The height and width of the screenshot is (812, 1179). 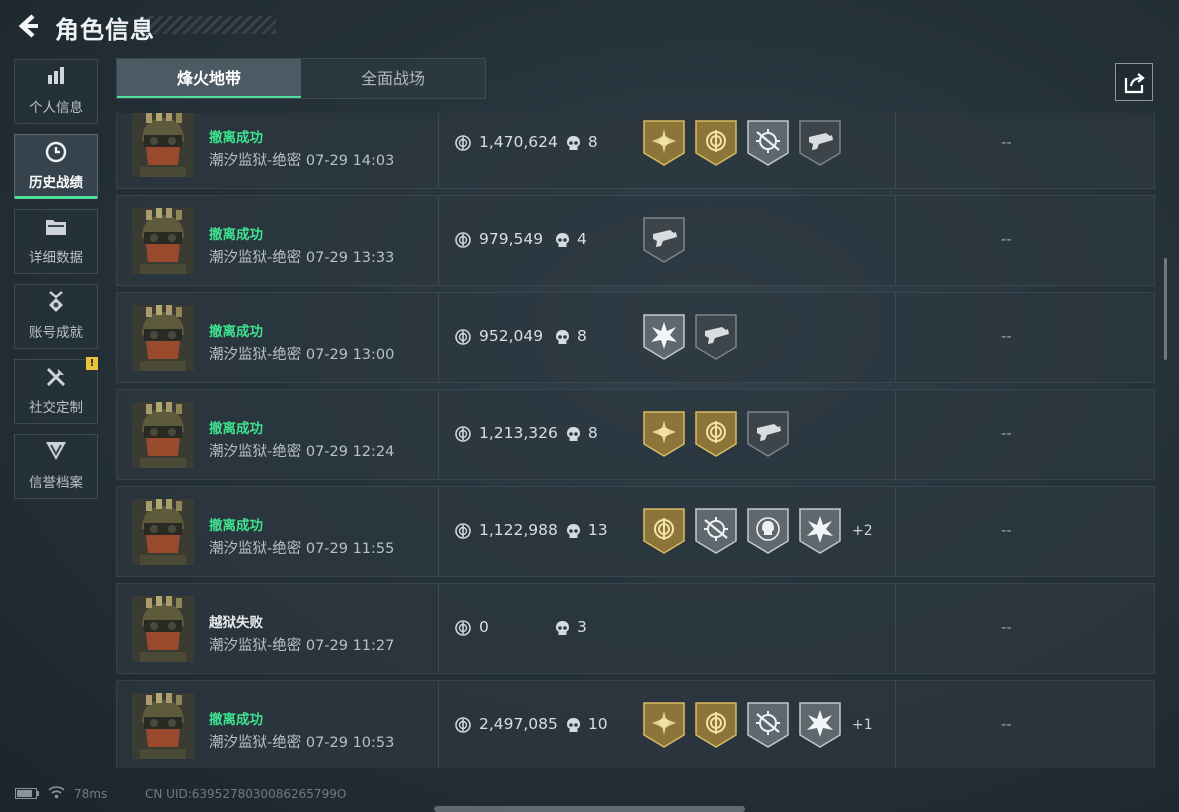 What do you see at coordinates (592, 433) in the screenshot?
I see `kill-count: 8` at bounding box center [592, 433].